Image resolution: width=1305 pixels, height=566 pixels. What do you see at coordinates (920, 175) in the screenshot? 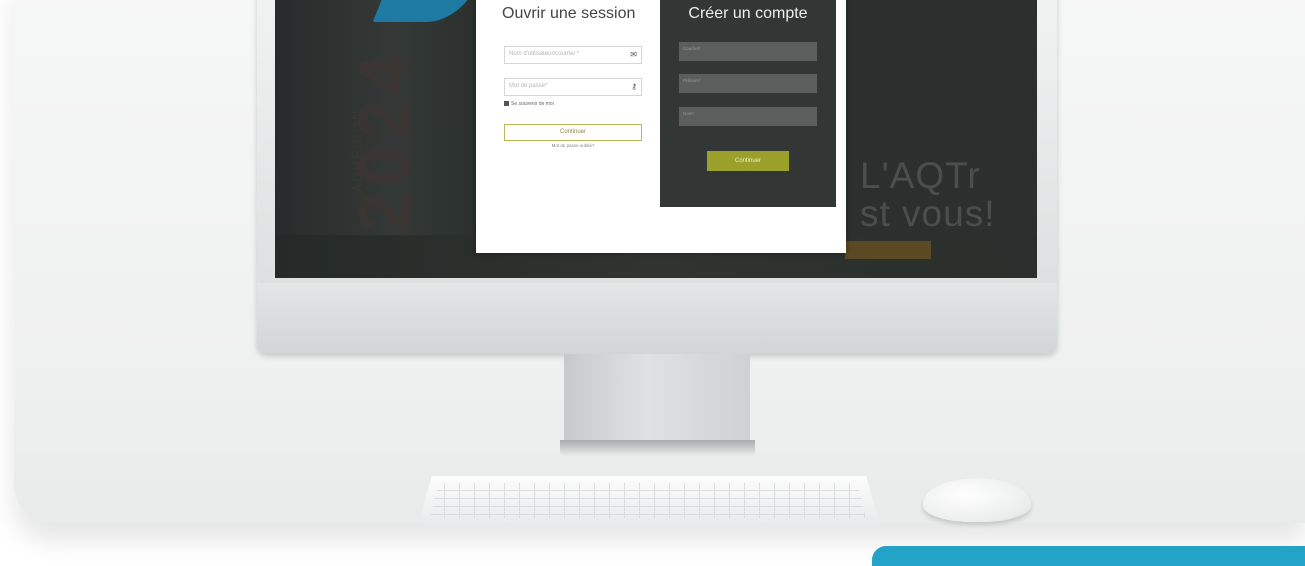
I see `slogan-line-1: L'AQTr` at bounding box center [920, 175].